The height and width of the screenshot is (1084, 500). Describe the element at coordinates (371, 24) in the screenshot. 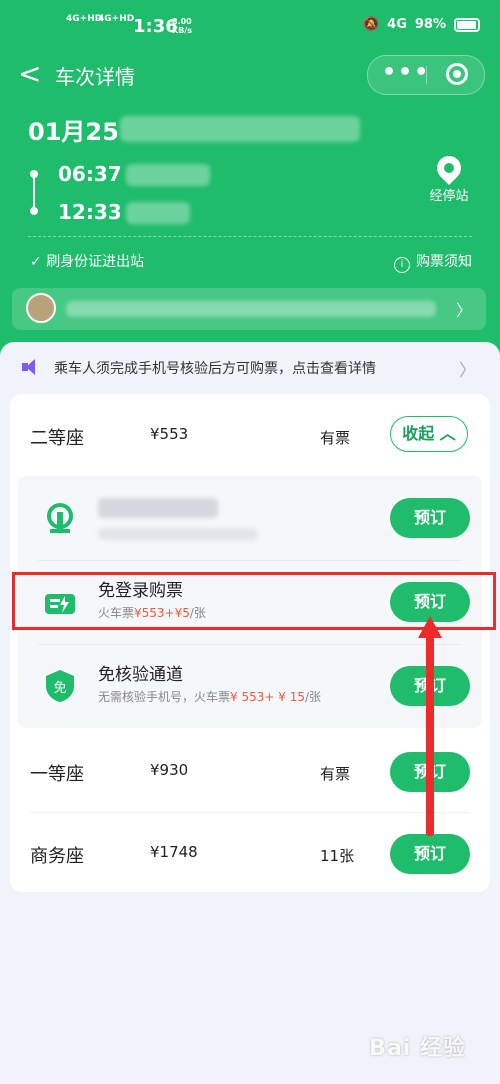

I see `mute-icon: 🔕` at that location.